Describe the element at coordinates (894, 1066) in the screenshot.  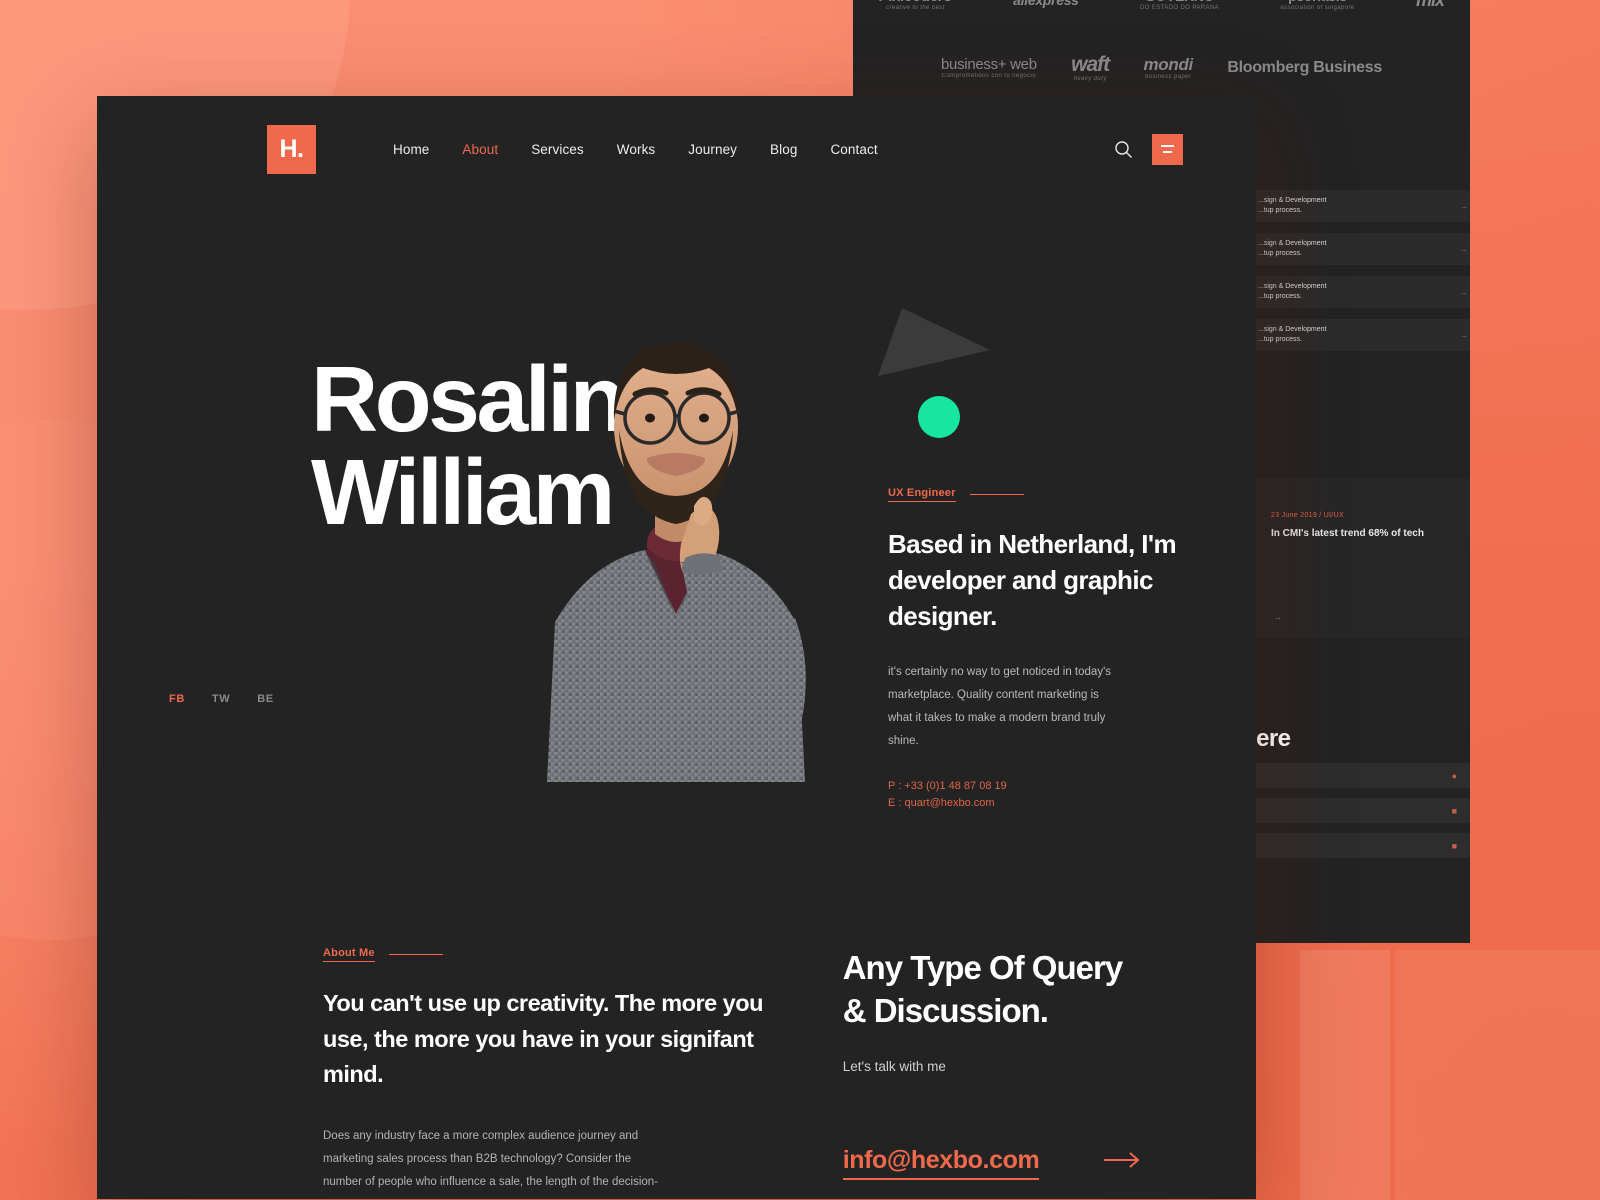
I see `query-subtitle: Let's talk with me` at that location.